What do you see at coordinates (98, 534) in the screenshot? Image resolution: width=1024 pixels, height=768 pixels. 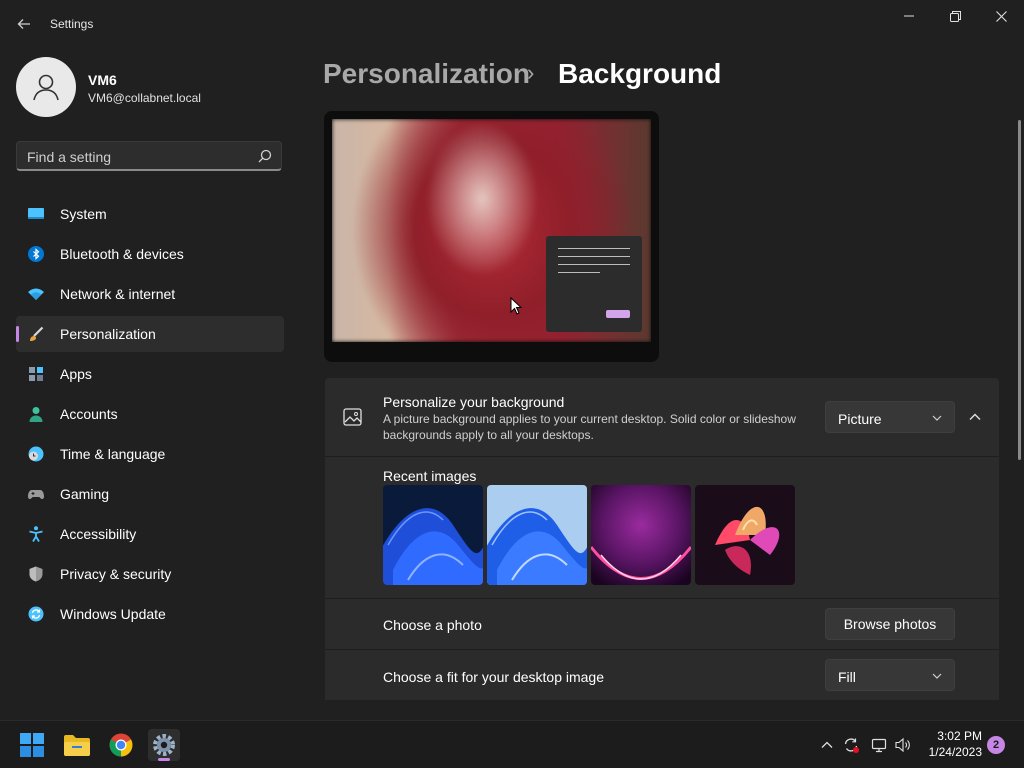 I see `sidebar-item-label: Accessibility` at bounding box center [98, 534].